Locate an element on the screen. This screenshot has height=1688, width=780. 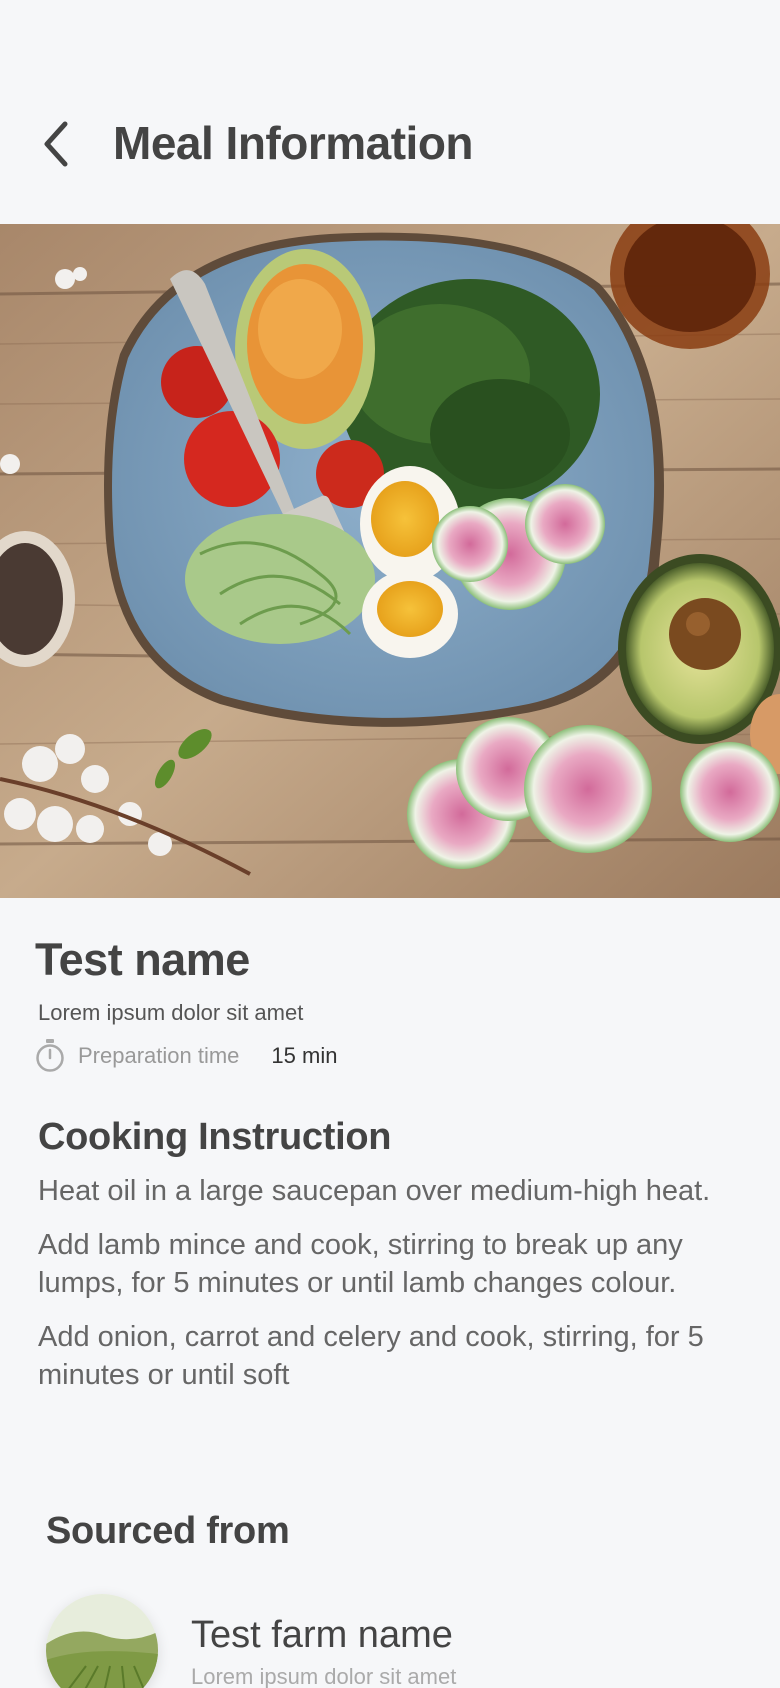
page-title: Meal Information is located at coordinates (293, 143).